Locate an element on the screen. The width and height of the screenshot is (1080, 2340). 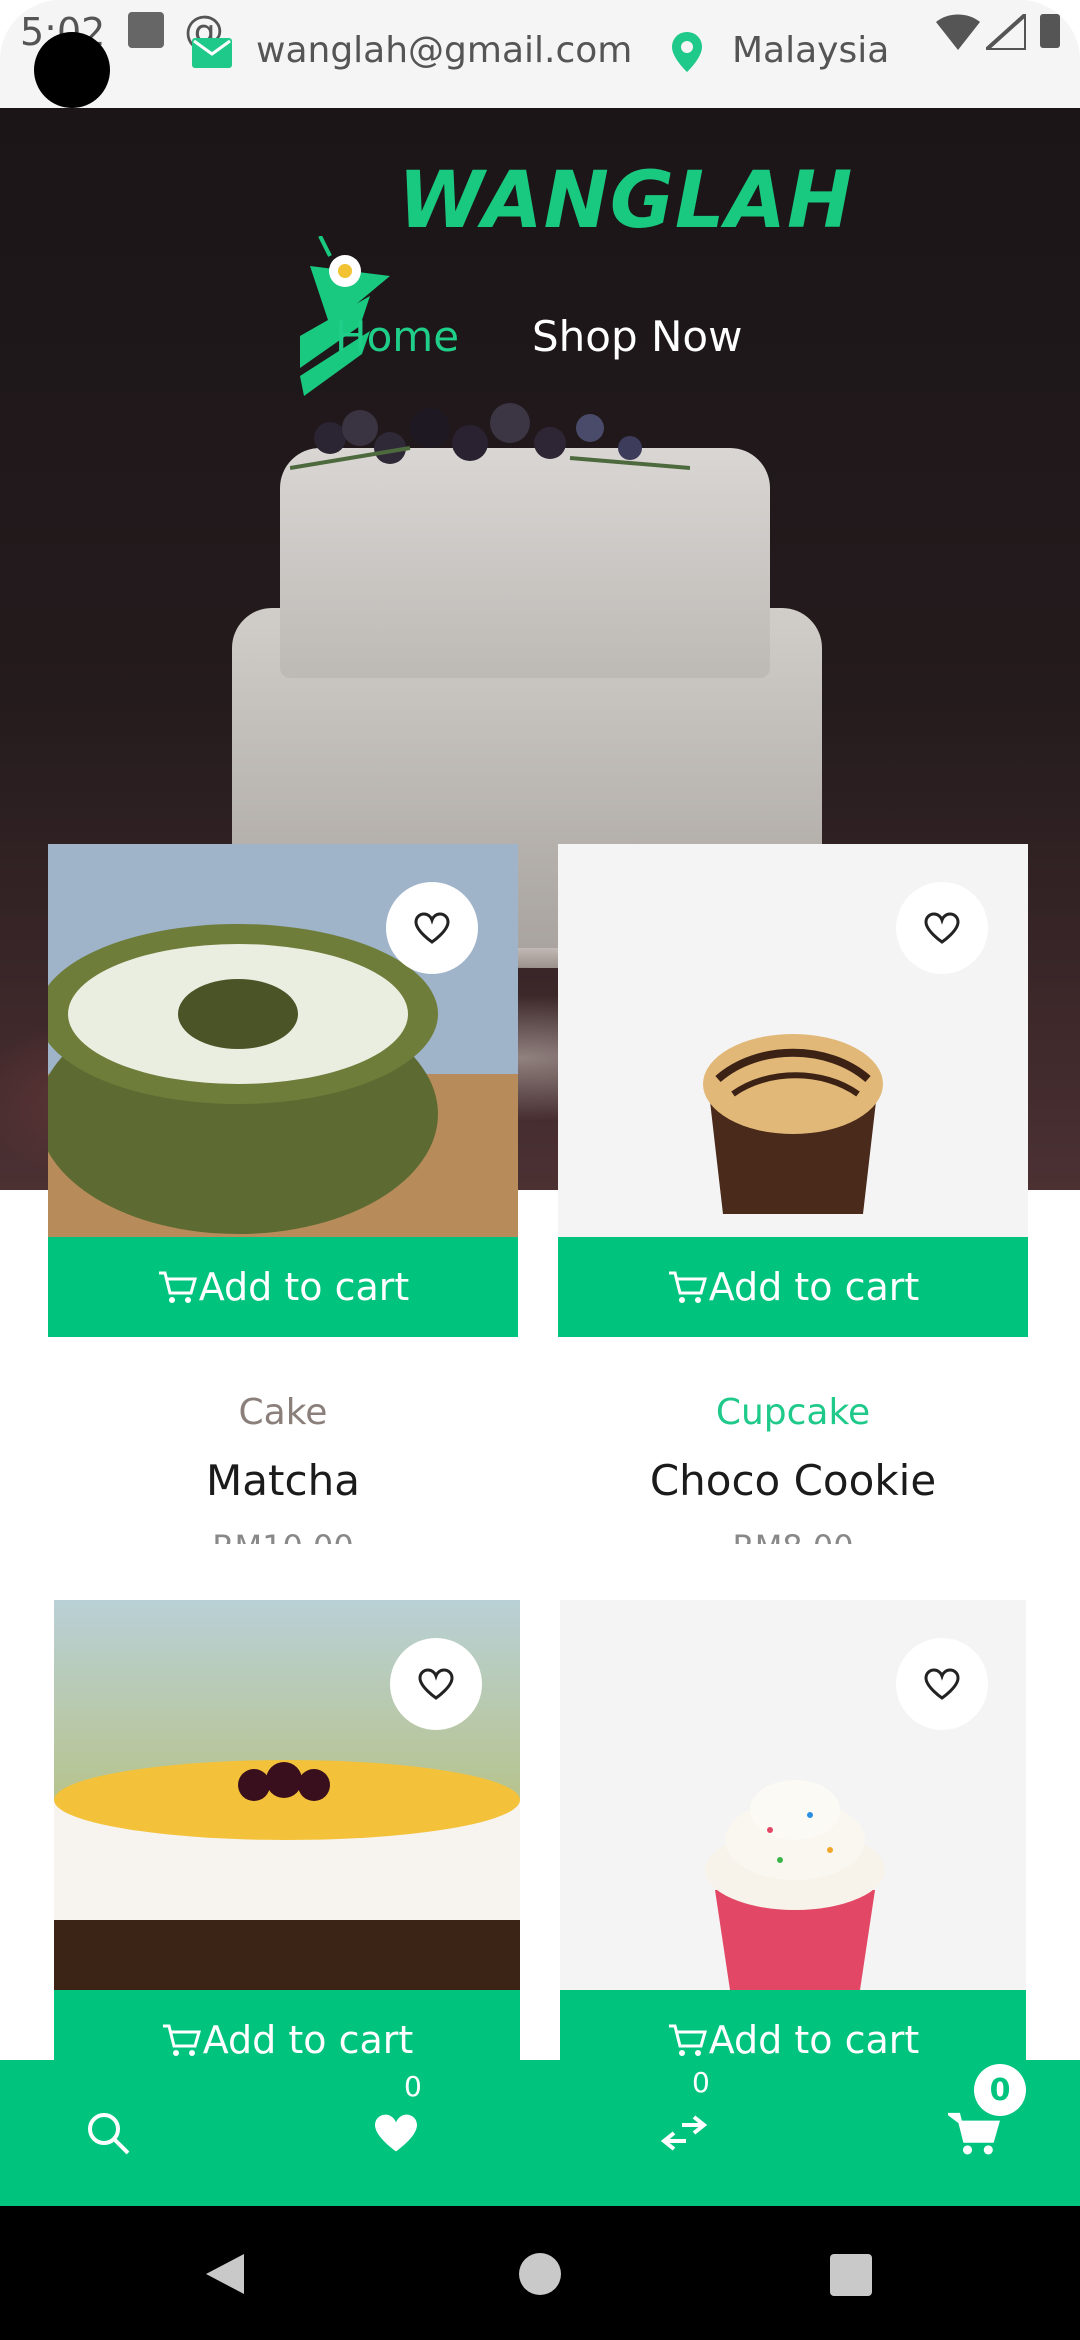
wifi-icon is located at coordinates (958, 32).